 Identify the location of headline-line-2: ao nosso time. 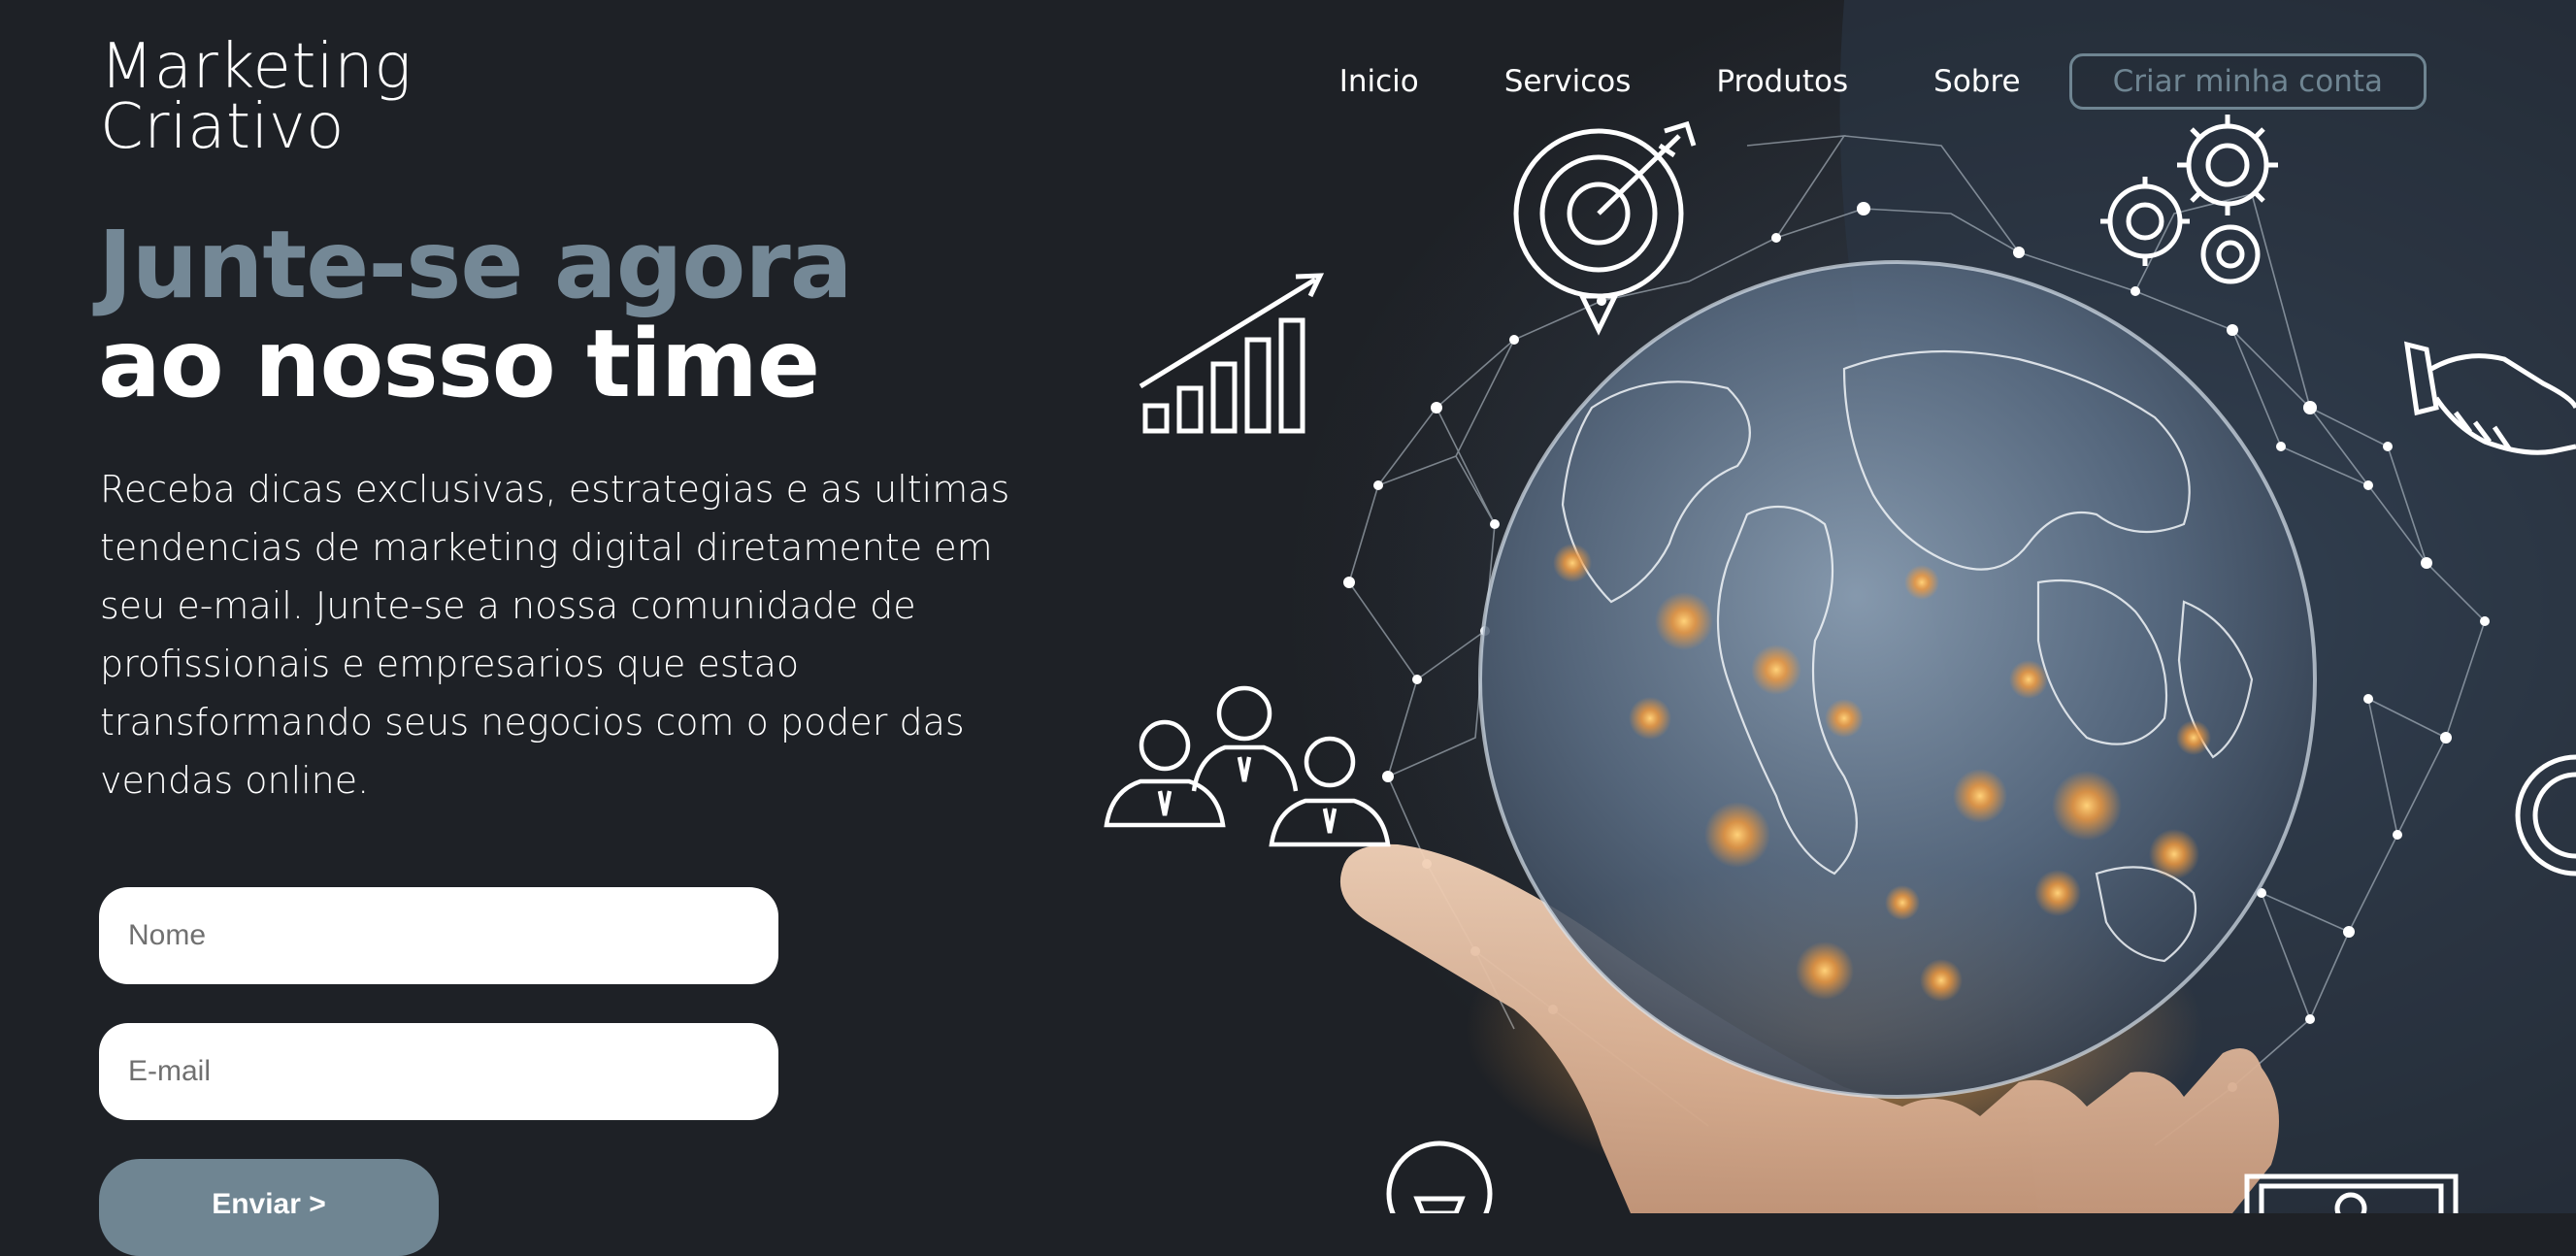
(459, 364).